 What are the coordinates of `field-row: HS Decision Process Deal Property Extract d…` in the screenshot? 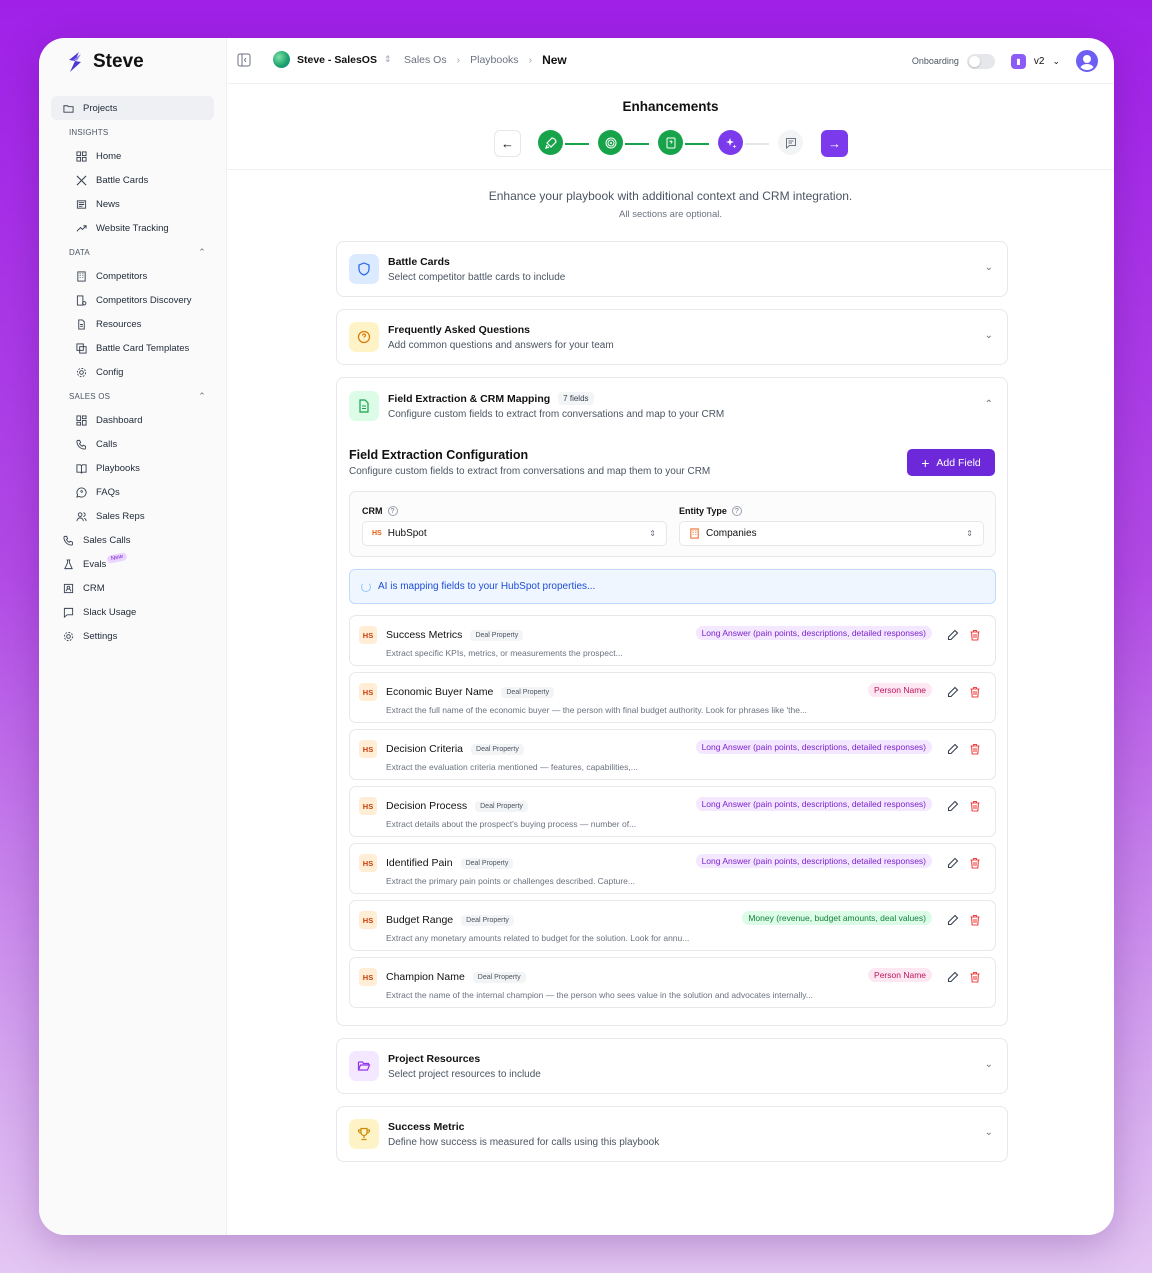 It's located at (672, 811).